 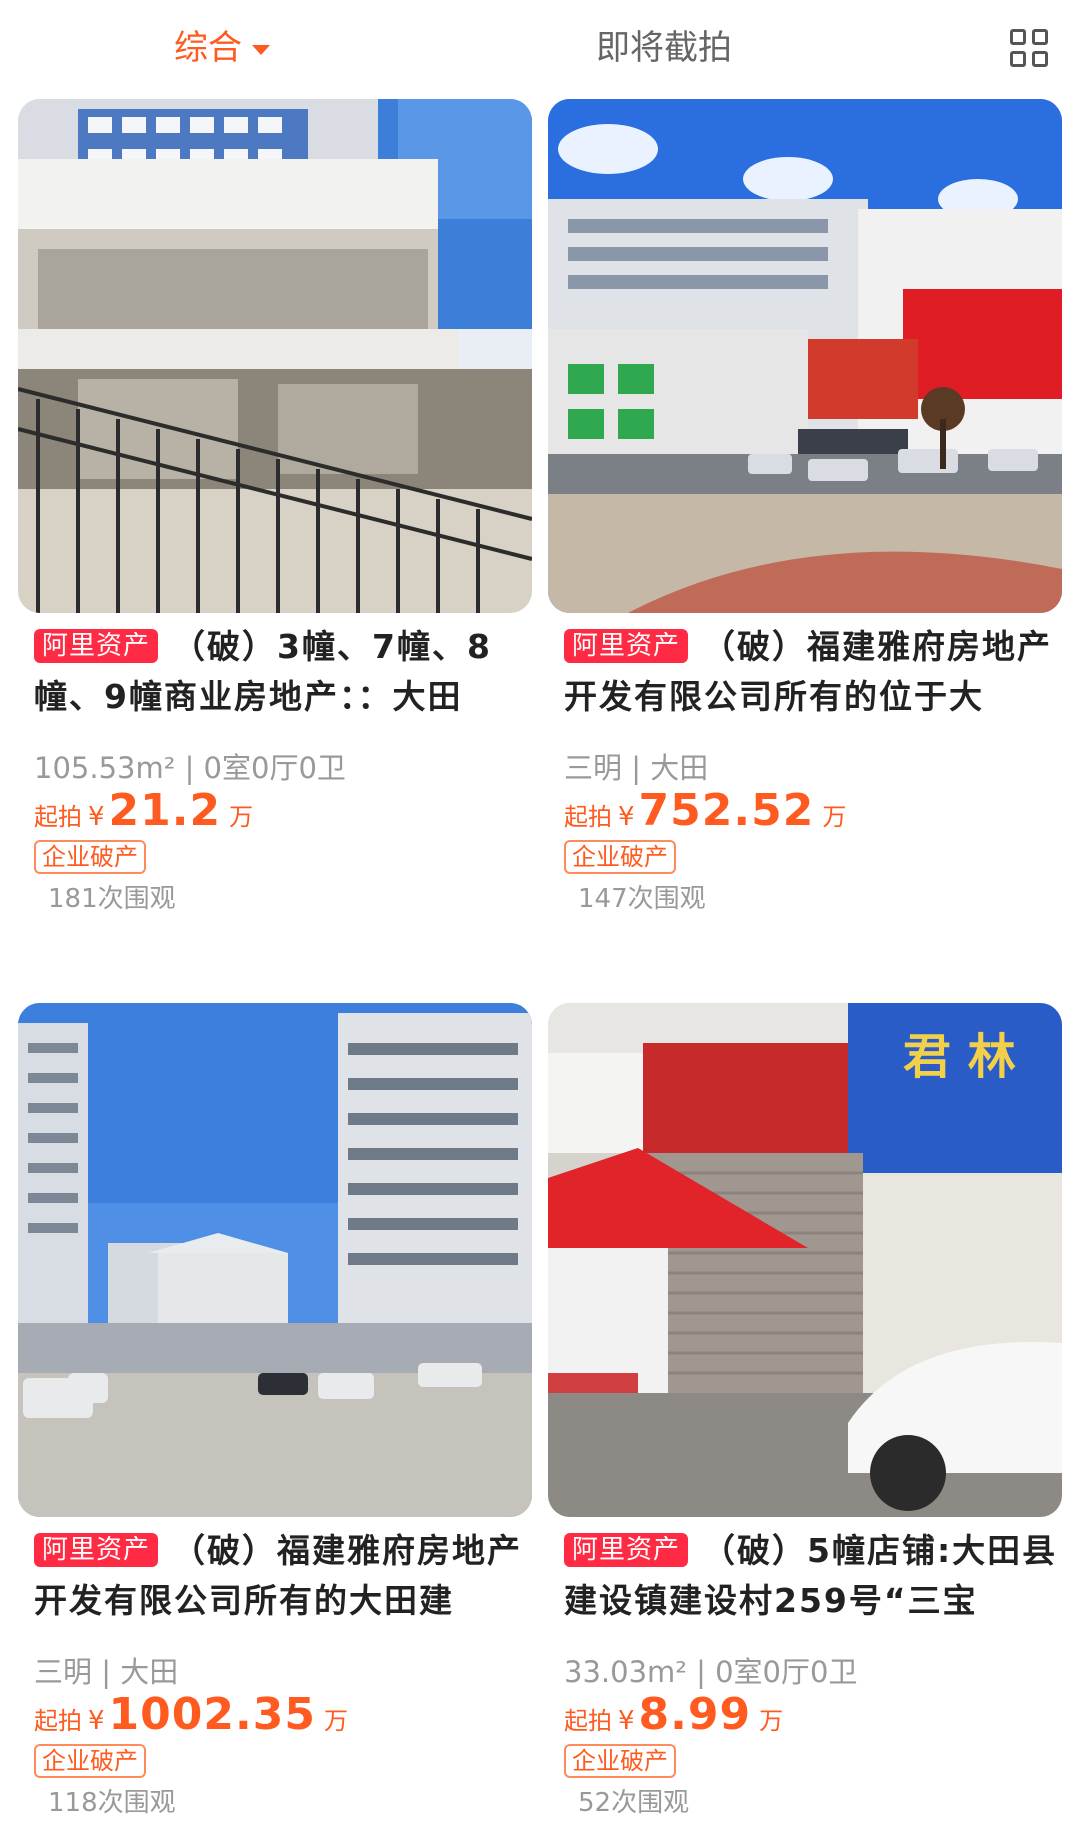 What do you see at coordinates (208, 48) in the screenshot?
I see `tab-sort-label: 综合` at bounding box center [208, 48].